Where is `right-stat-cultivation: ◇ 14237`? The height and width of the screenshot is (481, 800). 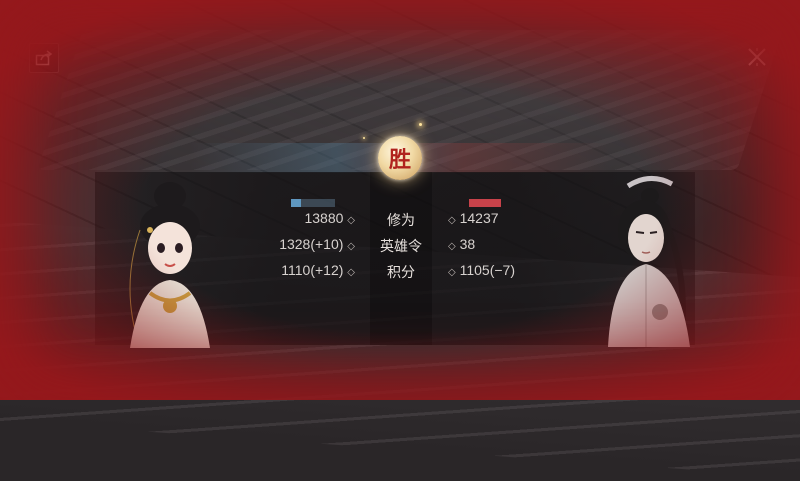
right-stat-cultivation: ◇ 14237 is located at coordinates (473, 218).